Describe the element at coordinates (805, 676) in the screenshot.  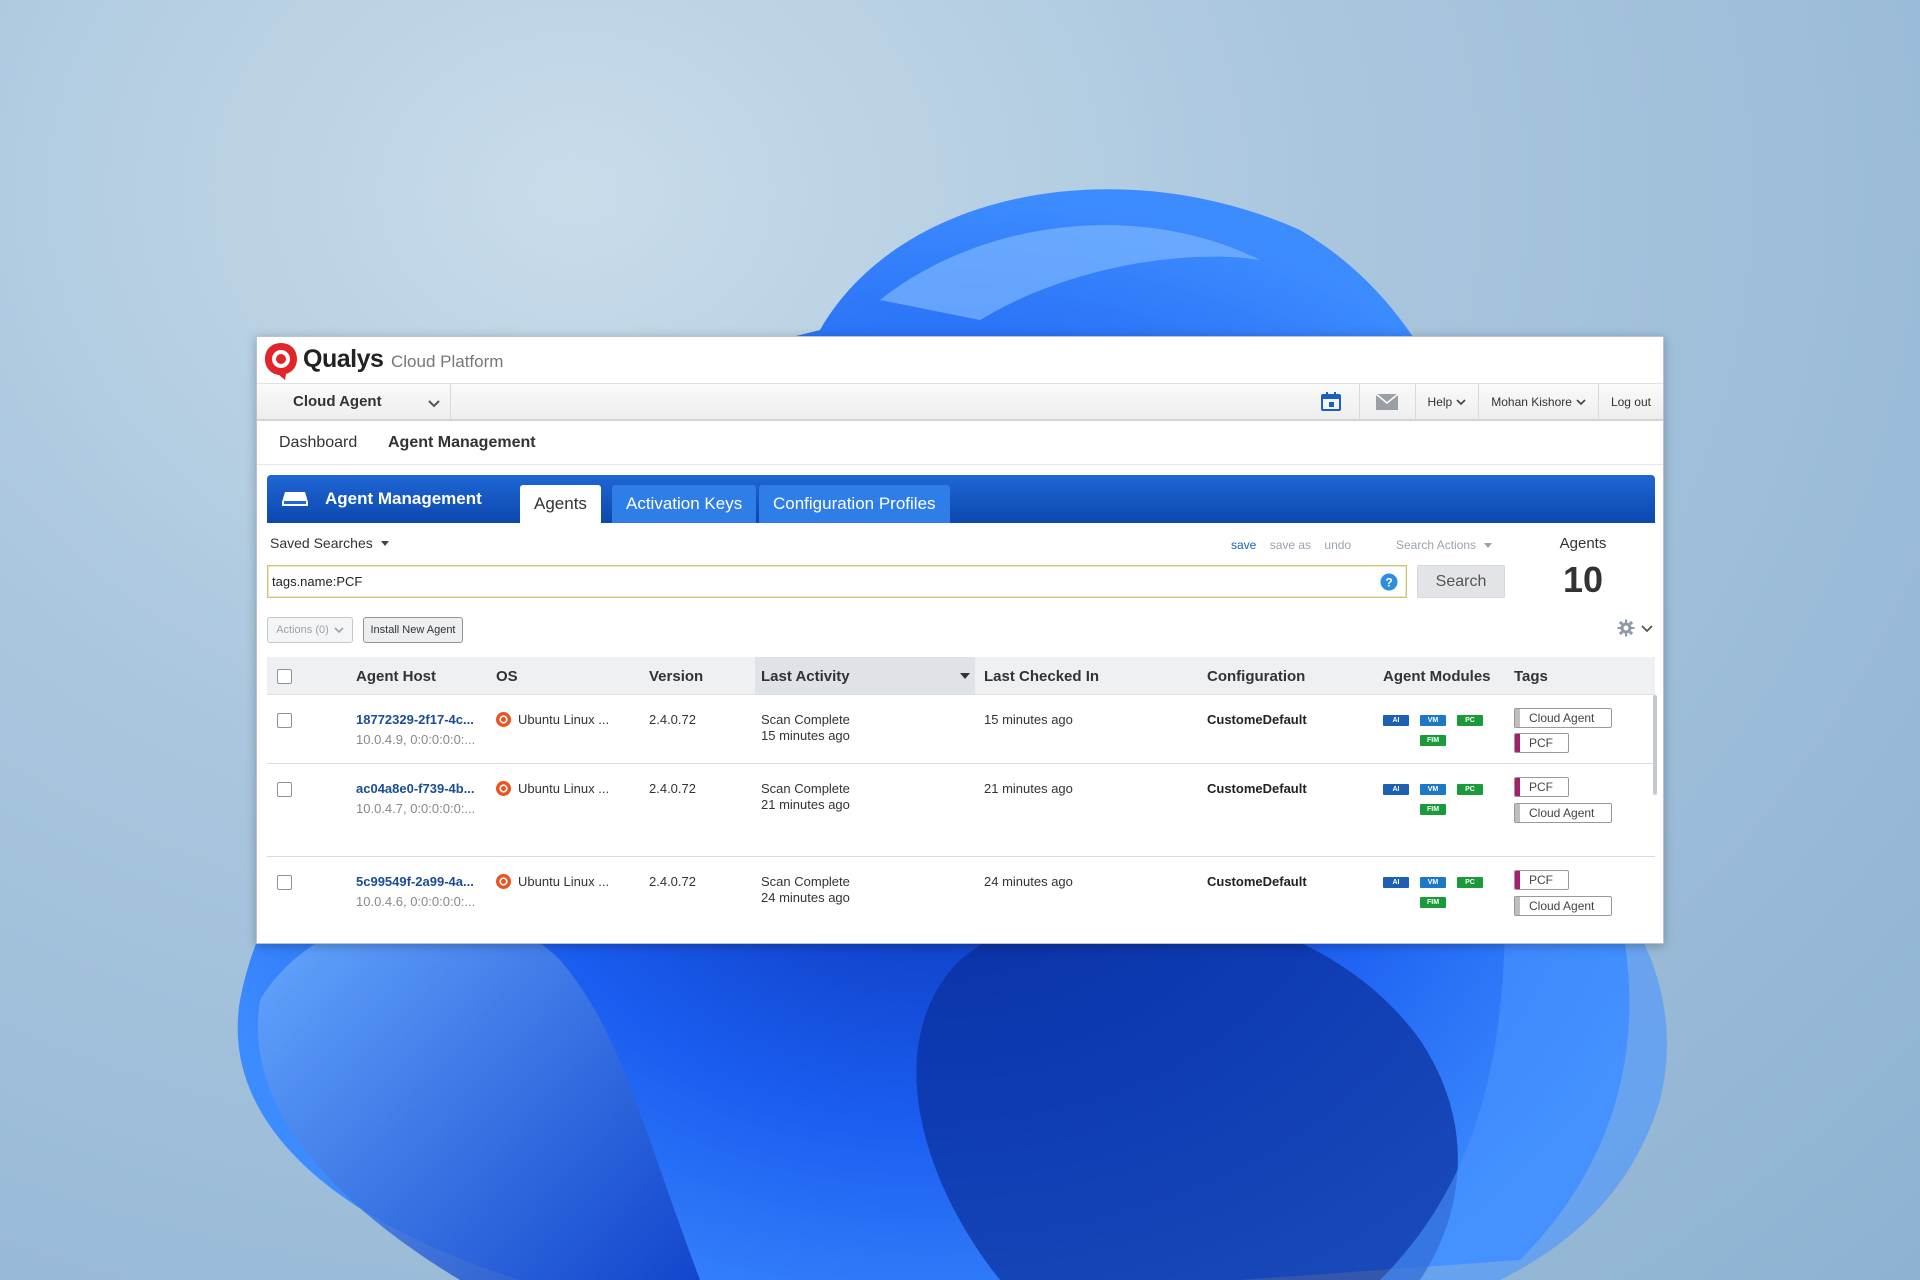
I see `col-last-activity: Last Activity` at that location.